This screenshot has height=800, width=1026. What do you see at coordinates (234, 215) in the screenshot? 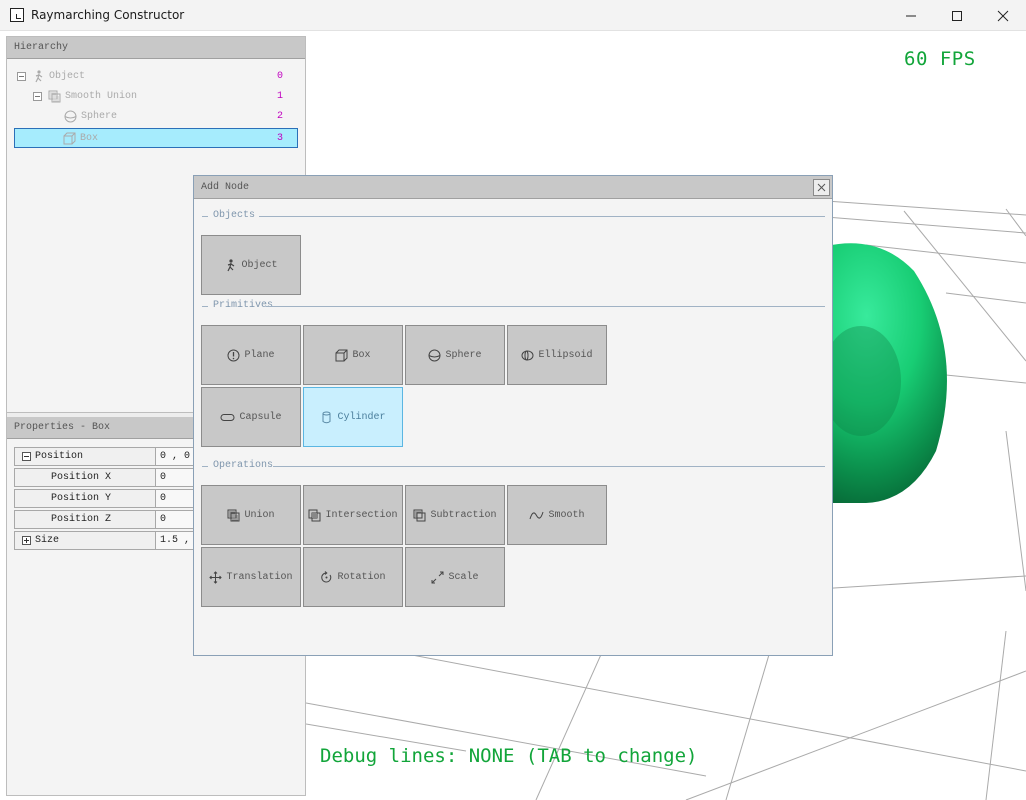
I see `group-label-objects: Objects` at bounding box center [234, 215].